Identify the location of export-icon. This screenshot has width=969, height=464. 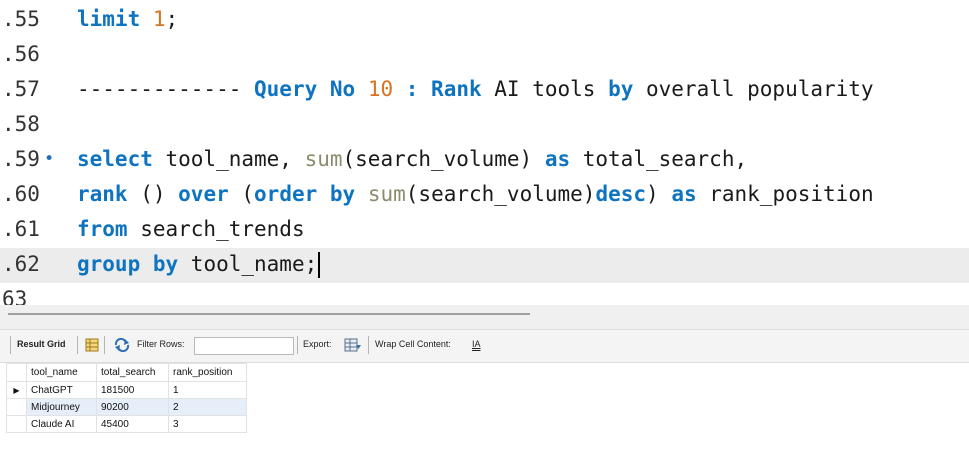
(352, 345).